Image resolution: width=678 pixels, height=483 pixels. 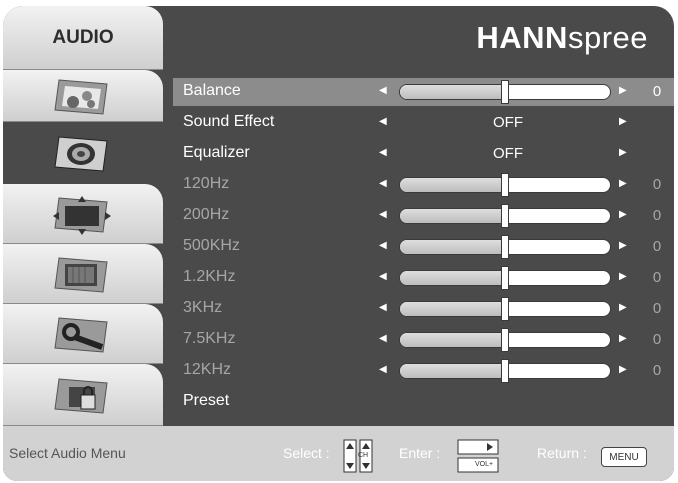 I want to click on sidebar-tab-speaker, so click(x=83, y=153).